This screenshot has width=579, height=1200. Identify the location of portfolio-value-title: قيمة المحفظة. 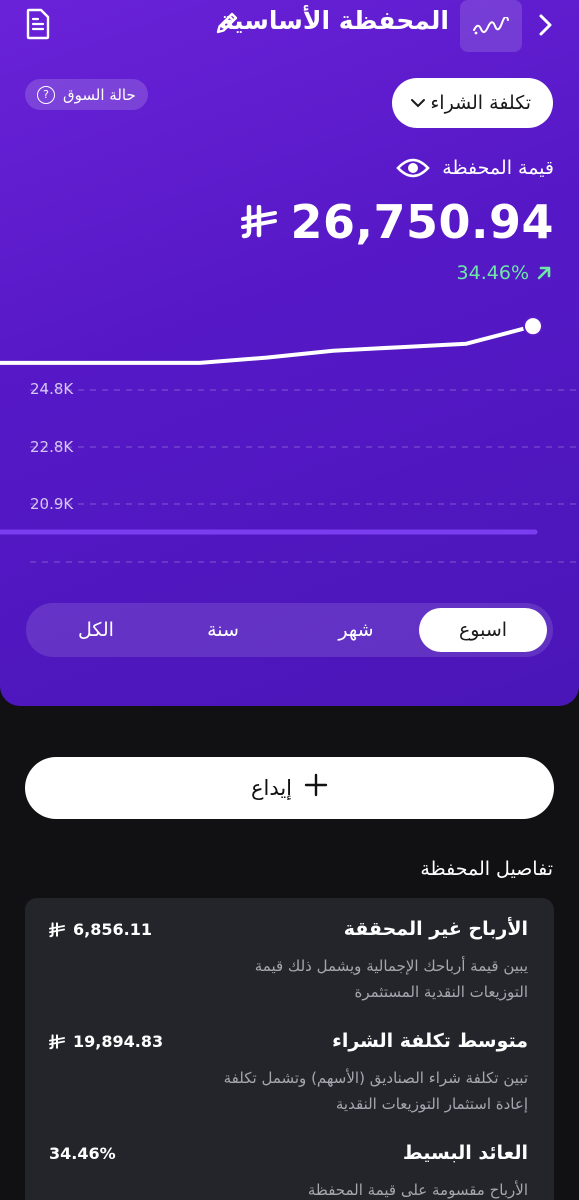
(498, 168).